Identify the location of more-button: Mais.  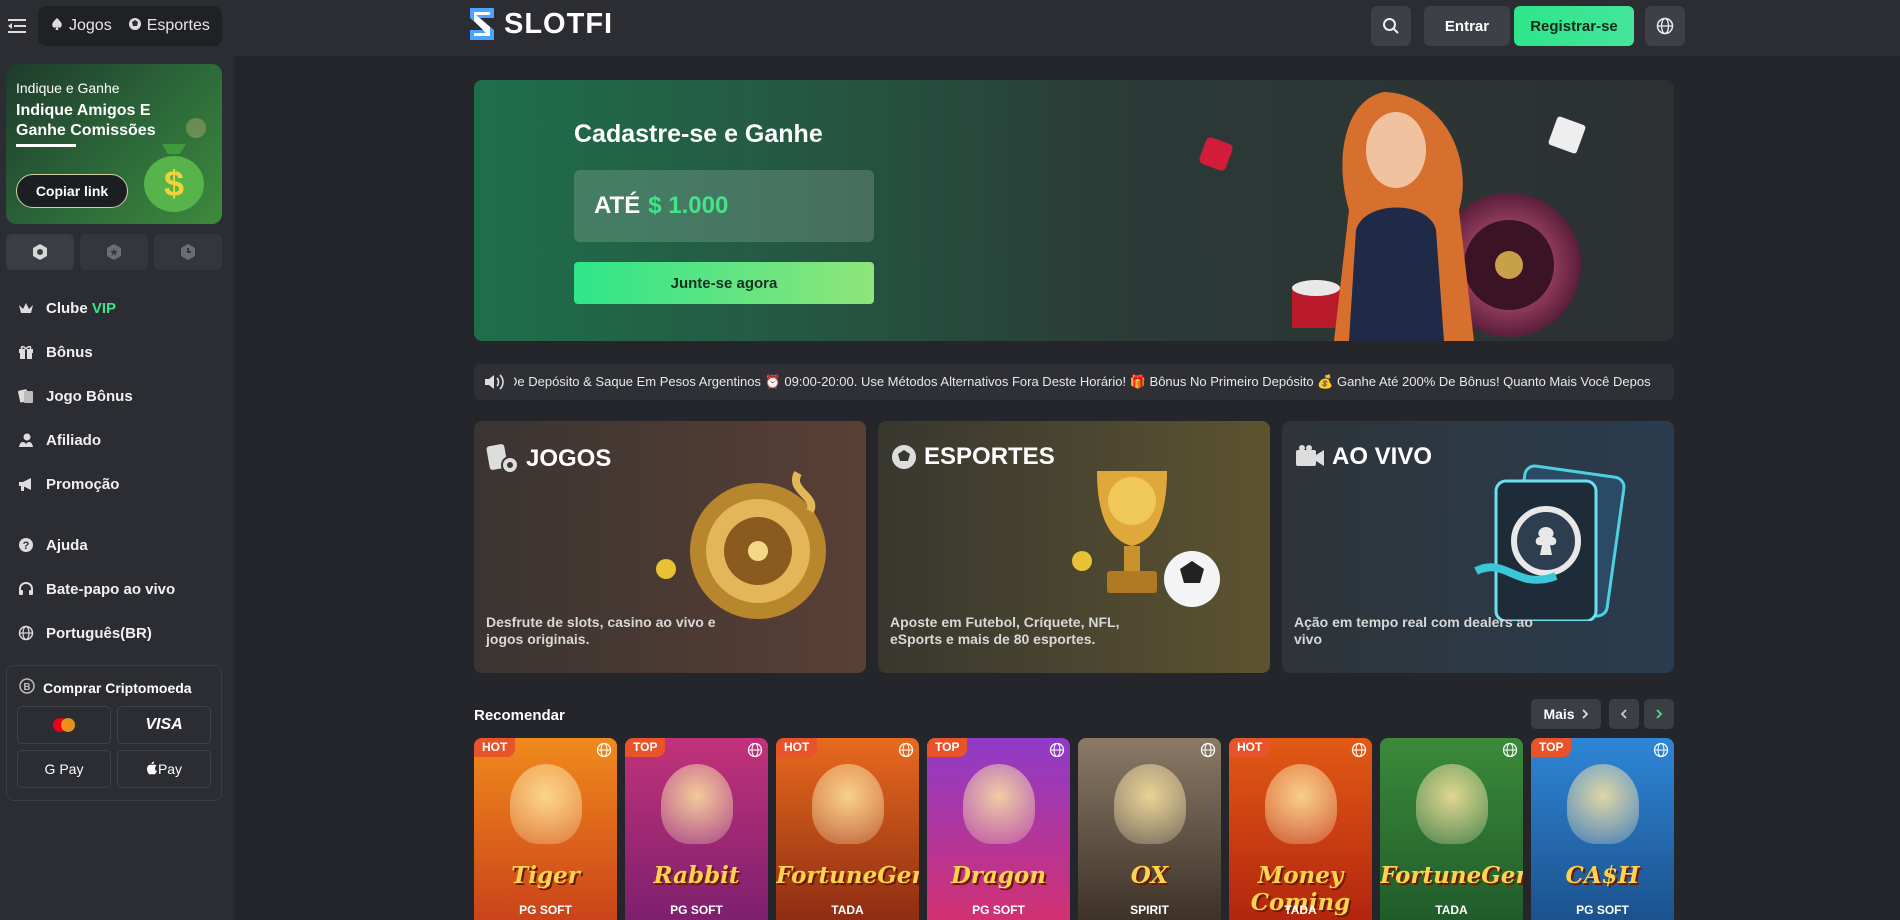
(1566, 714).